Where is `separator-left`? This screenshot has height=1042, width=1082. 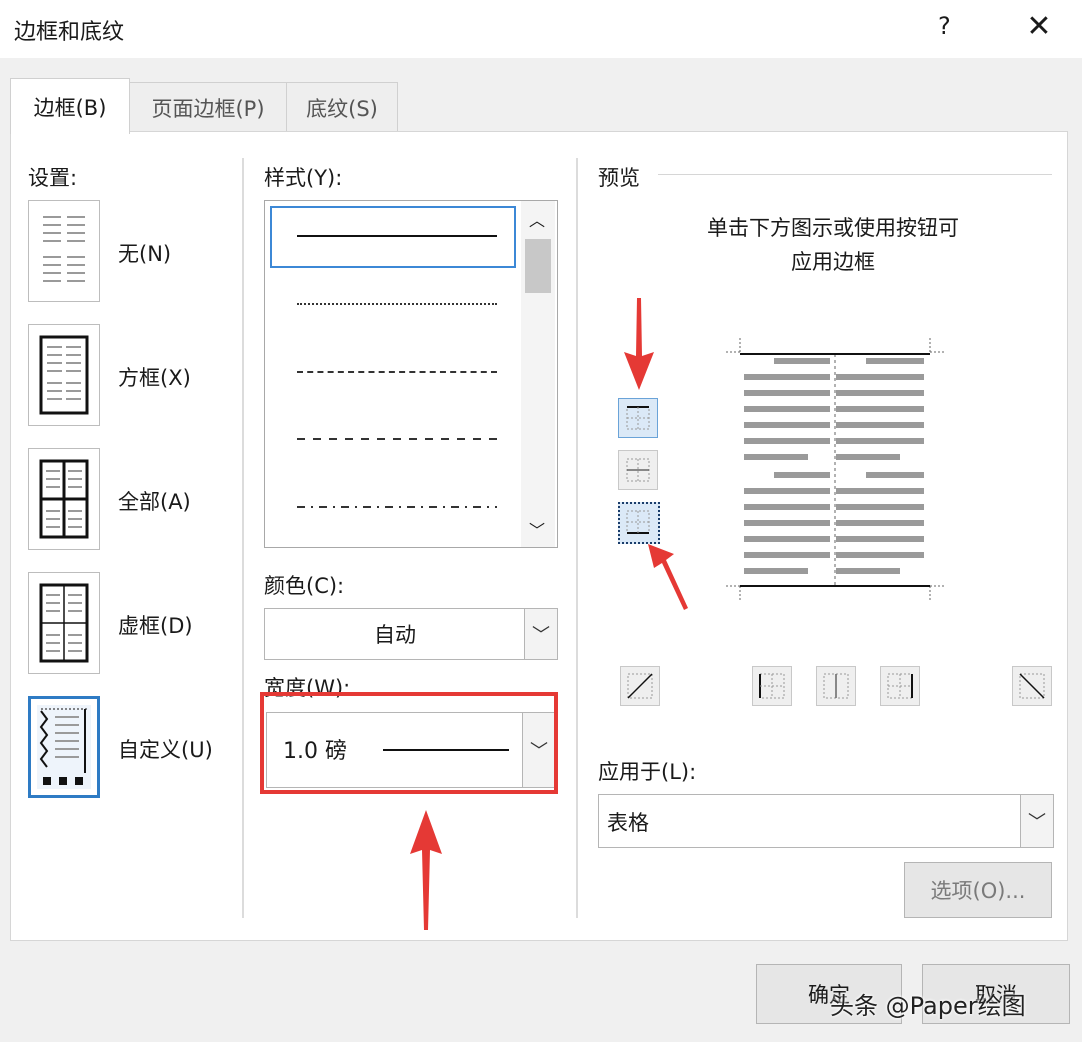
separator-left is located at coordinates (243, 538).